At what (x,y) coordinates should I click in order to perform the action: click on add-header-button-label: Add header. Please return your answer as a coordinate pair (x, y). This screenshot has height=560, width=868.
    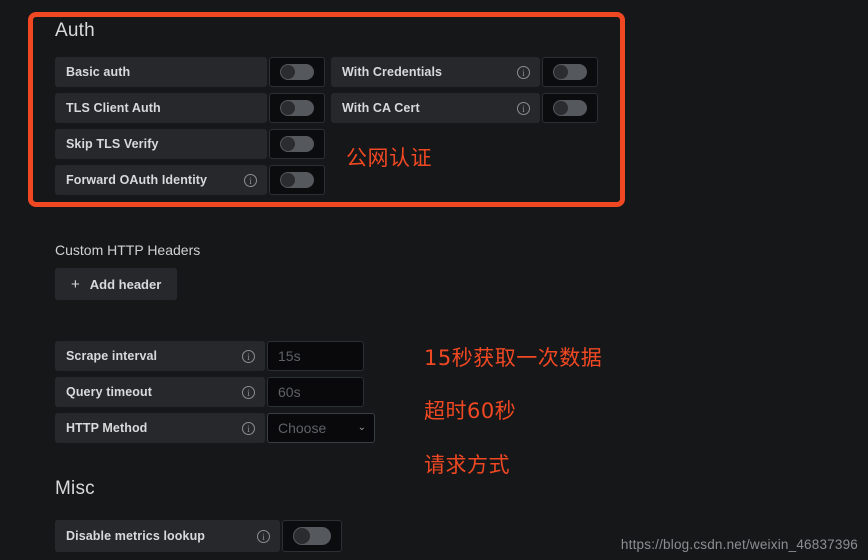
    Looking at the image, I should click on (125, 284).